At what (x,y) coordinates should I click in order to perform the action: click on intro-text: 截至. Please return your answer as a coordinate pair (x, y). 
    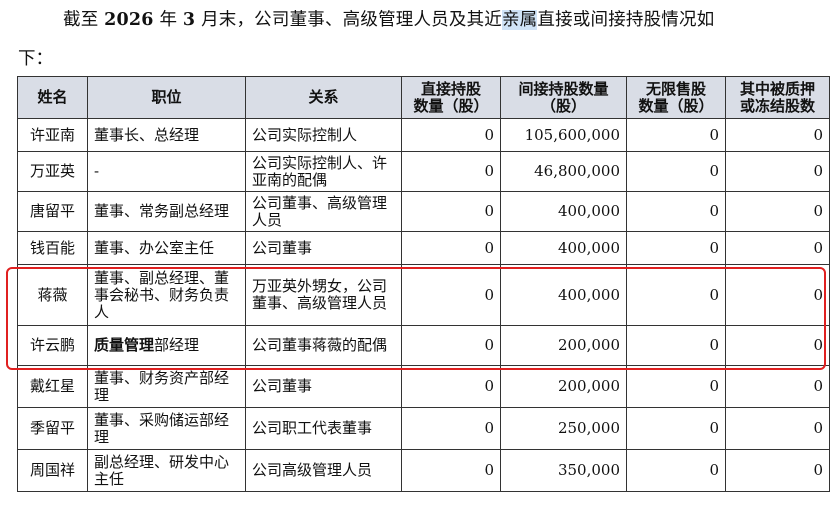
    Looking at the image, I should click on (84, 20).